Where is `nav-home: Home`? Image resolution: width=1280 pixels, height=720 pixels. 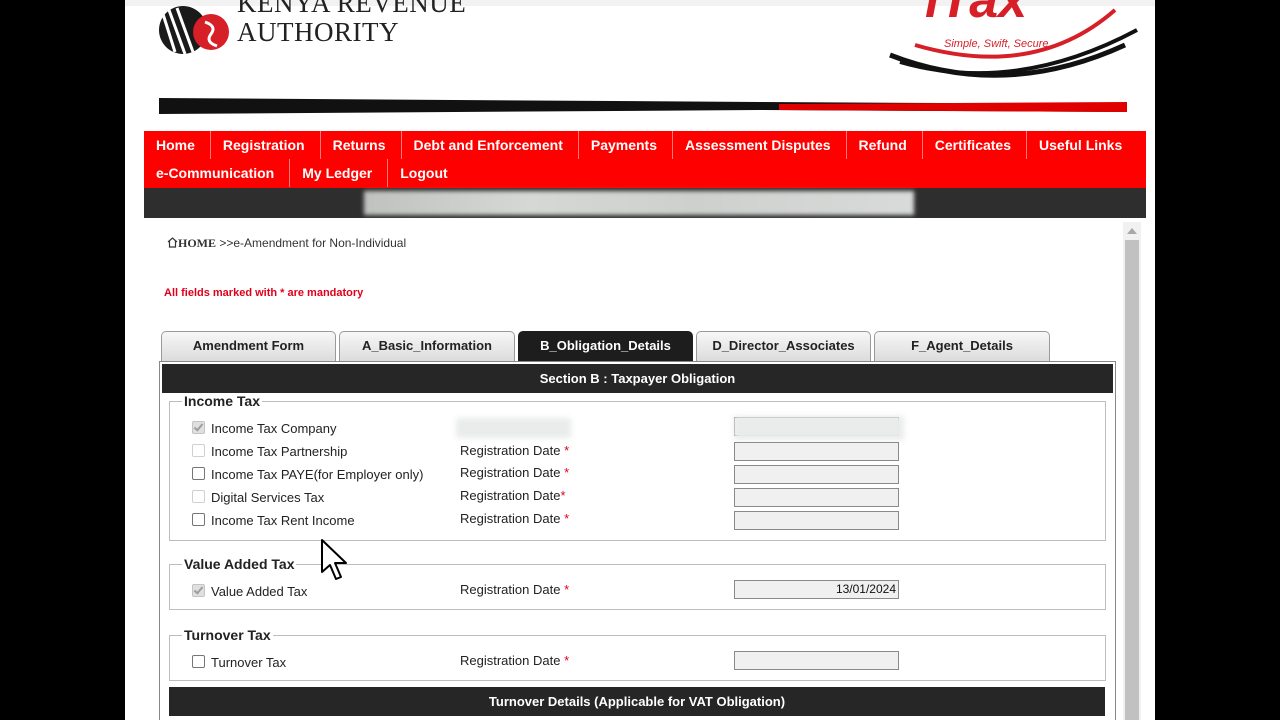 nav-home: Home is located at coordinates (177, 145).